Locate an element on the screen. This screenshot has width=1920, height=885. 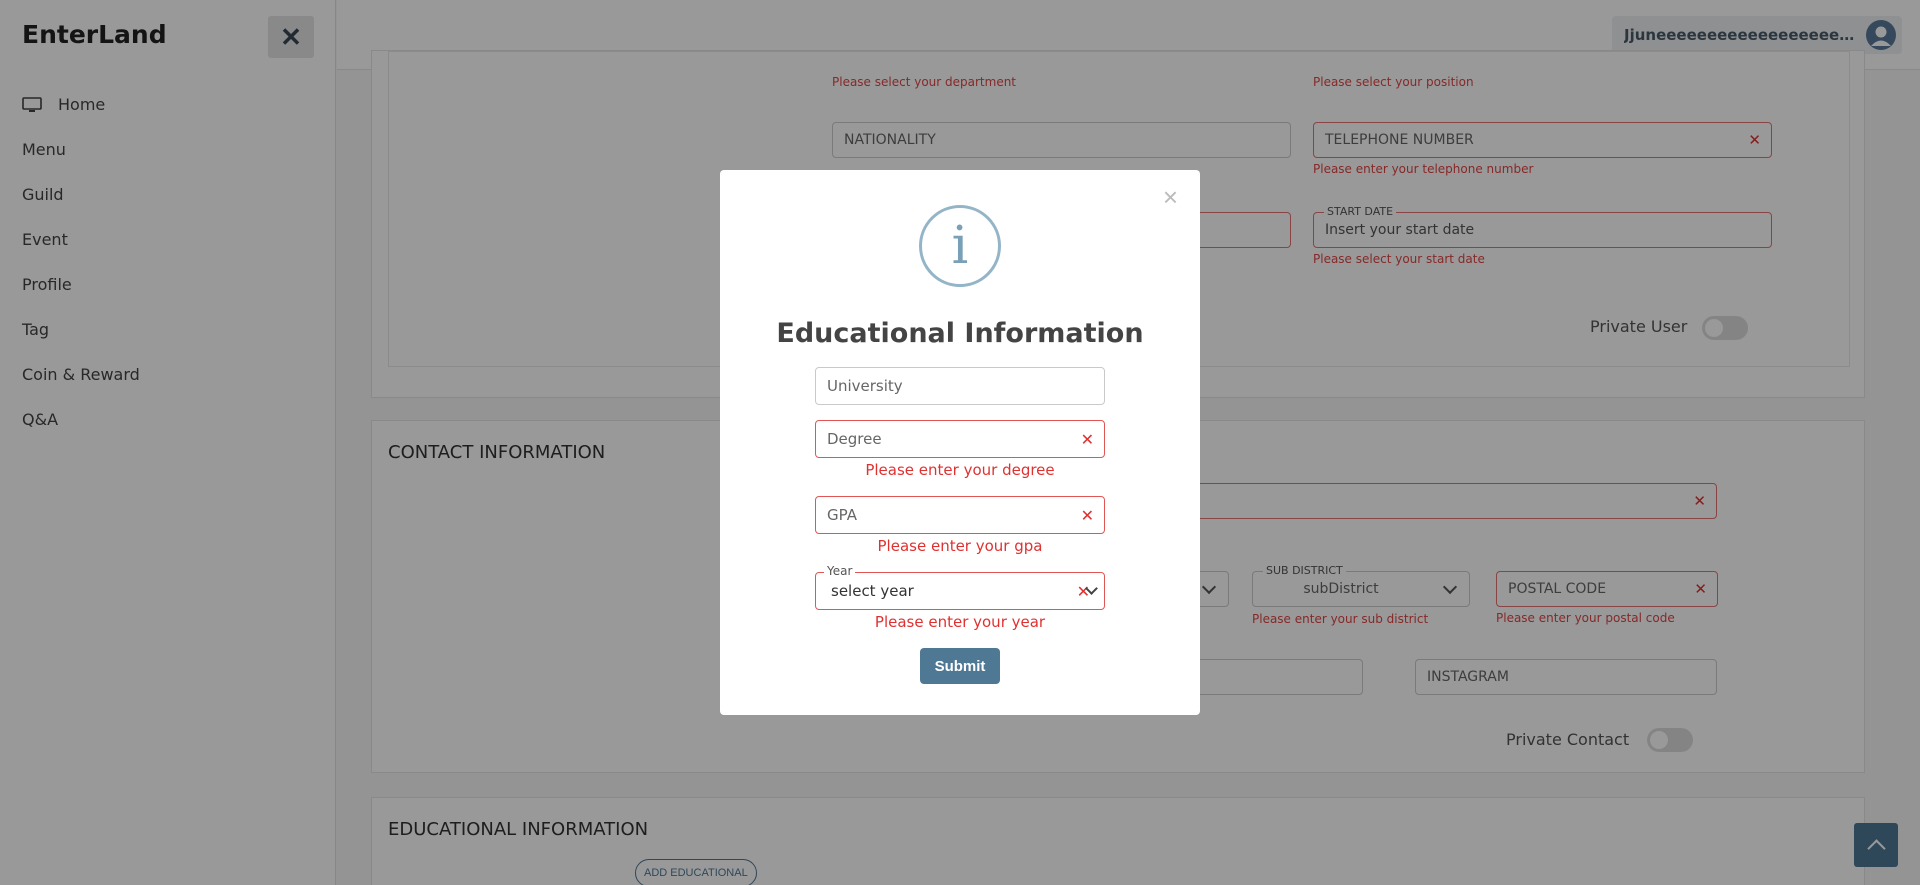
submit-button: Submit is located at coordinates (960, 666).